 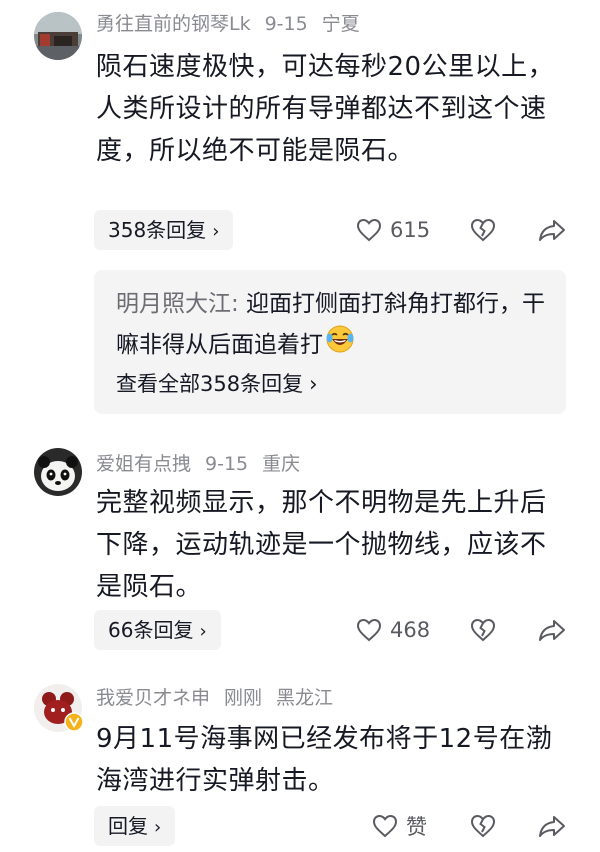 What do you see at coordinates (157, 230) in the screenshot?
I see `reply-count-label: 358条回复` at bounding box center [157, 230].